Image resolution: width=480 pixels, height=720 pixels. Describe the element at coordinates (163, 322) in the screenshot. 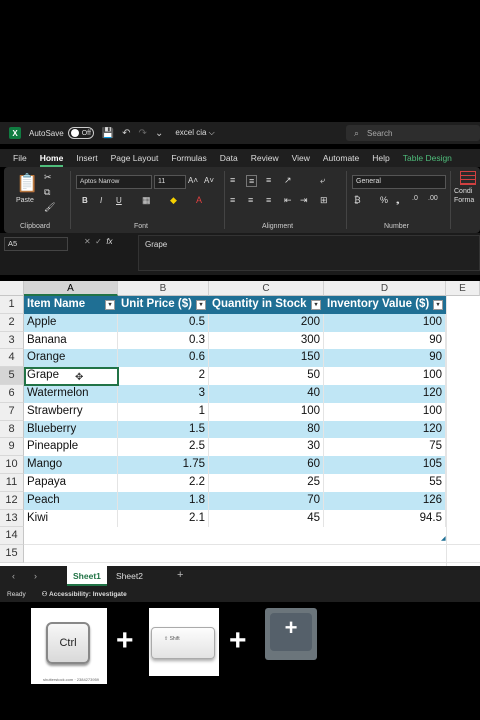

I see `table-cell: 0.5` at that location.